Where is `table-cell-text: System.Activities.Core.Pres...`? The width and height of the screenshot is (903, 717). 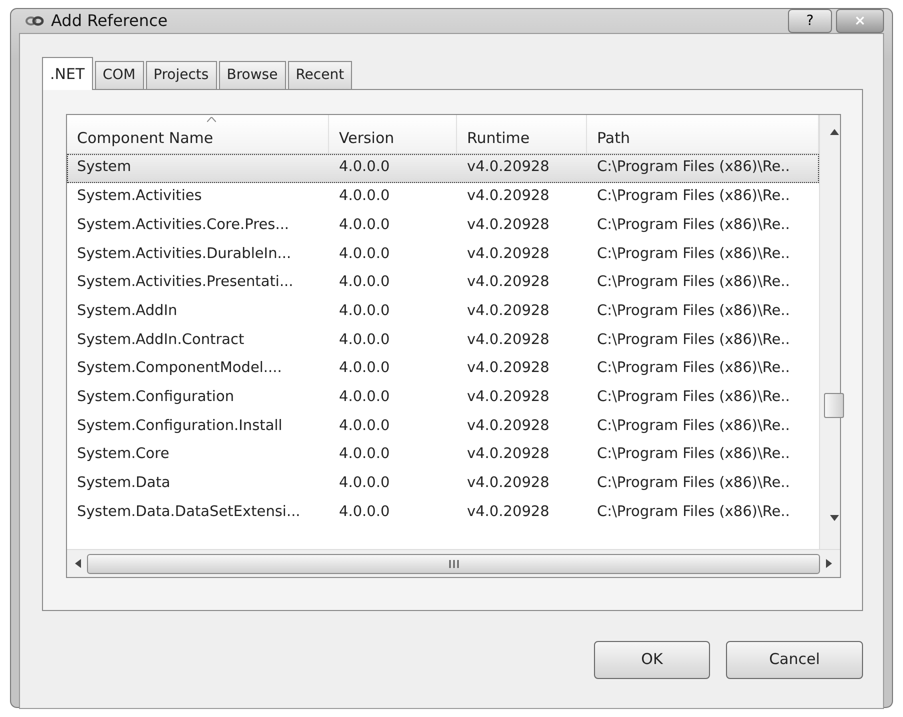 table-cell-text: System.Activities.Core.Pres... is located at coordinates (183, 225).